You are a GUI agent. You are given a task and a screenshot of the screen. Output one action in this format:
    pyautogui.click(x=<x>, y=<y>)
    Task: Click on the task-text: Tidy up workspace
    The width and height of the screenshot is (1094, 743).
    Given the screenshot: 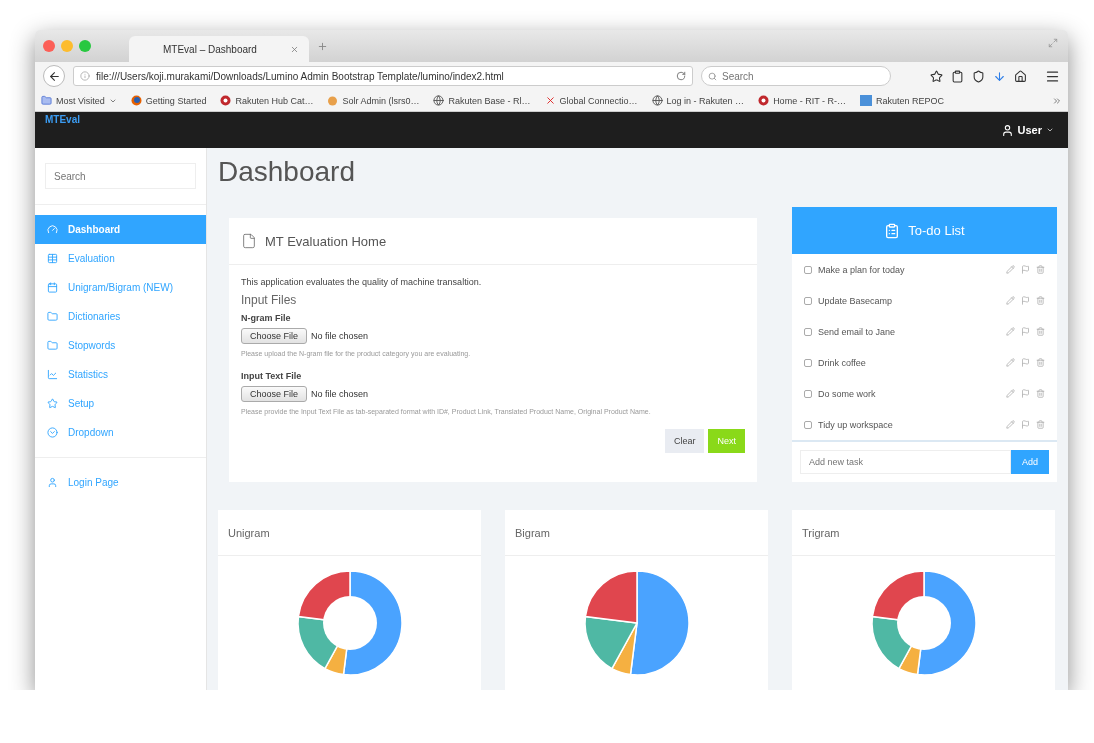 What is the action you would take?
    pyautogui.click(x=856, y=424)
    